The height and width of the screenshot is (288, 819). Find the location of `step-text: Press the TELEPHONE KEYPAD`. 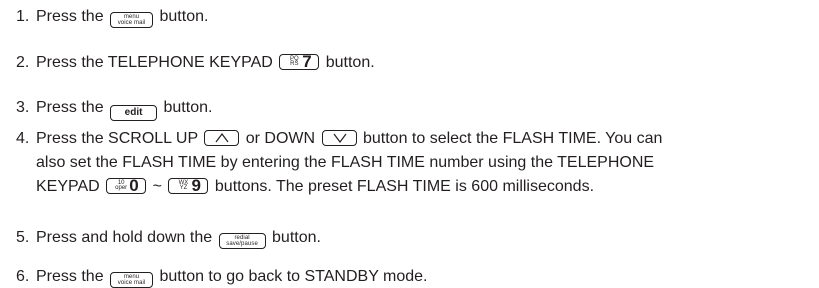

step-text: Press the TELEPHONE KEYPAD is located at coordinates (154, 62).